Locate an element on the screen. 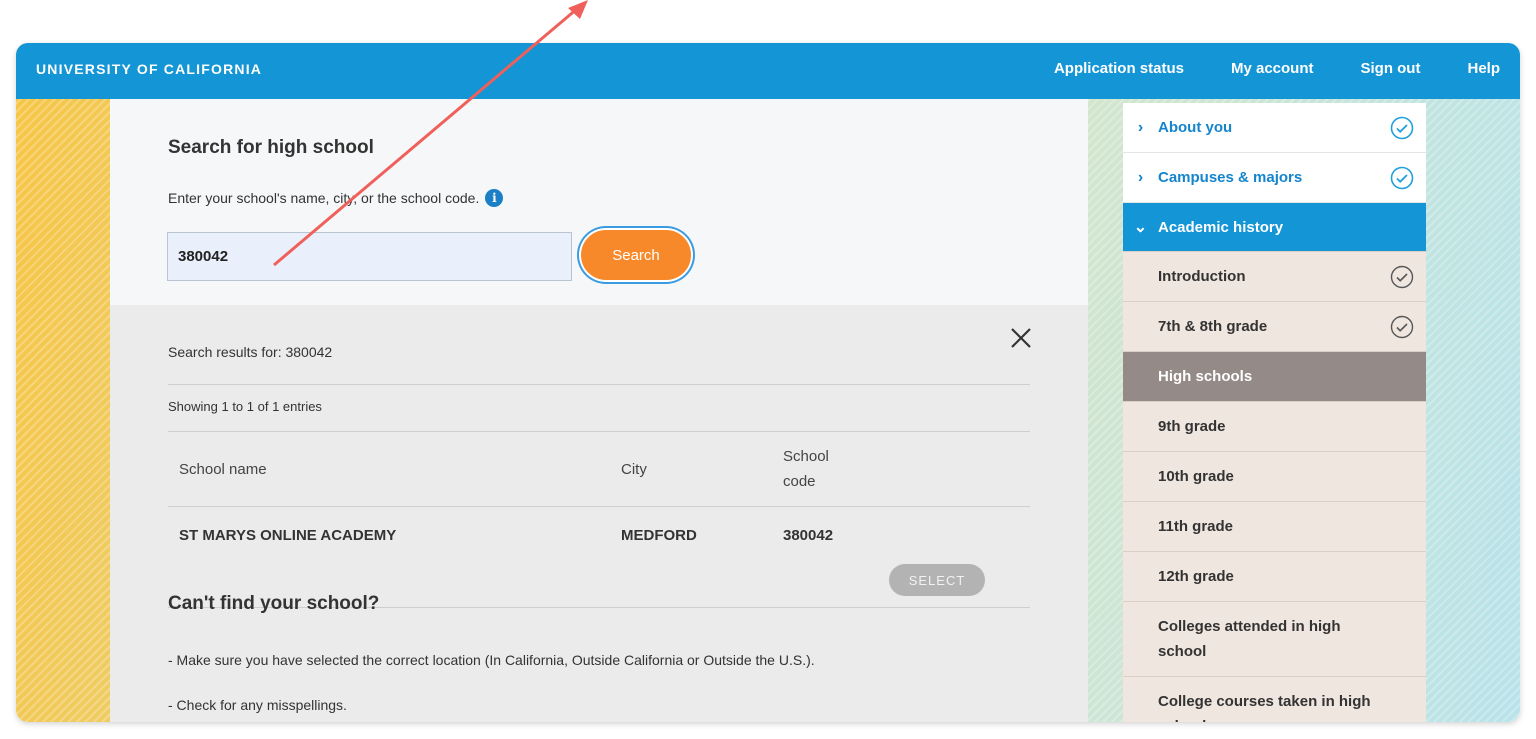 This screenshot has width=1536, height=739. sidebar-item-high-schools: High schools is located at coordinates (1274, 377).